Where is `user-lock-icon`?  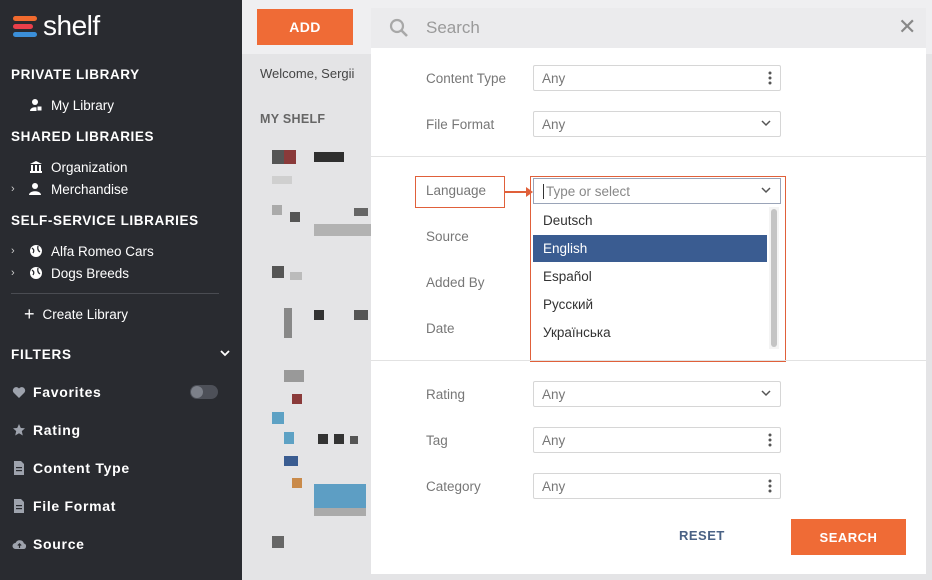 user-lock-icon is located at coordinates (36, 105).